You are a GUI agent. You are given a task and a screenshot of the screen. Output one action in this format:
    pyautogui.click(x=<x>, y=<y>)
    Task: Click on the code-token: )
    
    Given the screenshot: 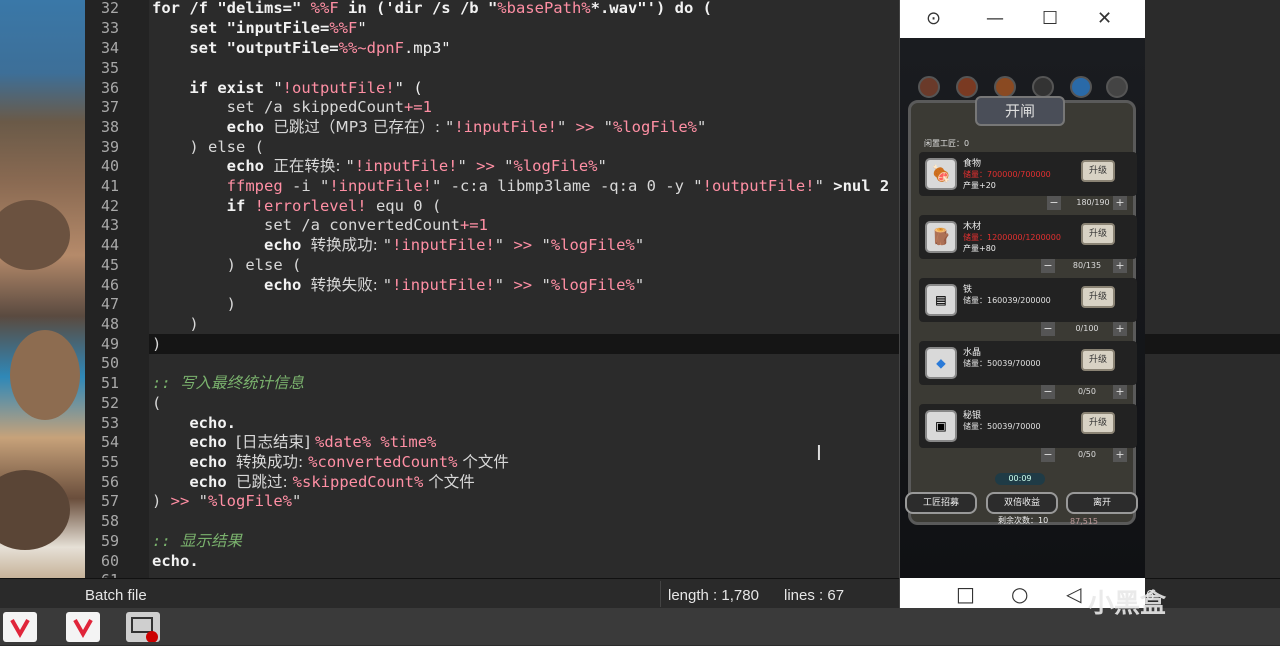 What is the action you would take?
    pyautogui.click(x=175, y=324)
    